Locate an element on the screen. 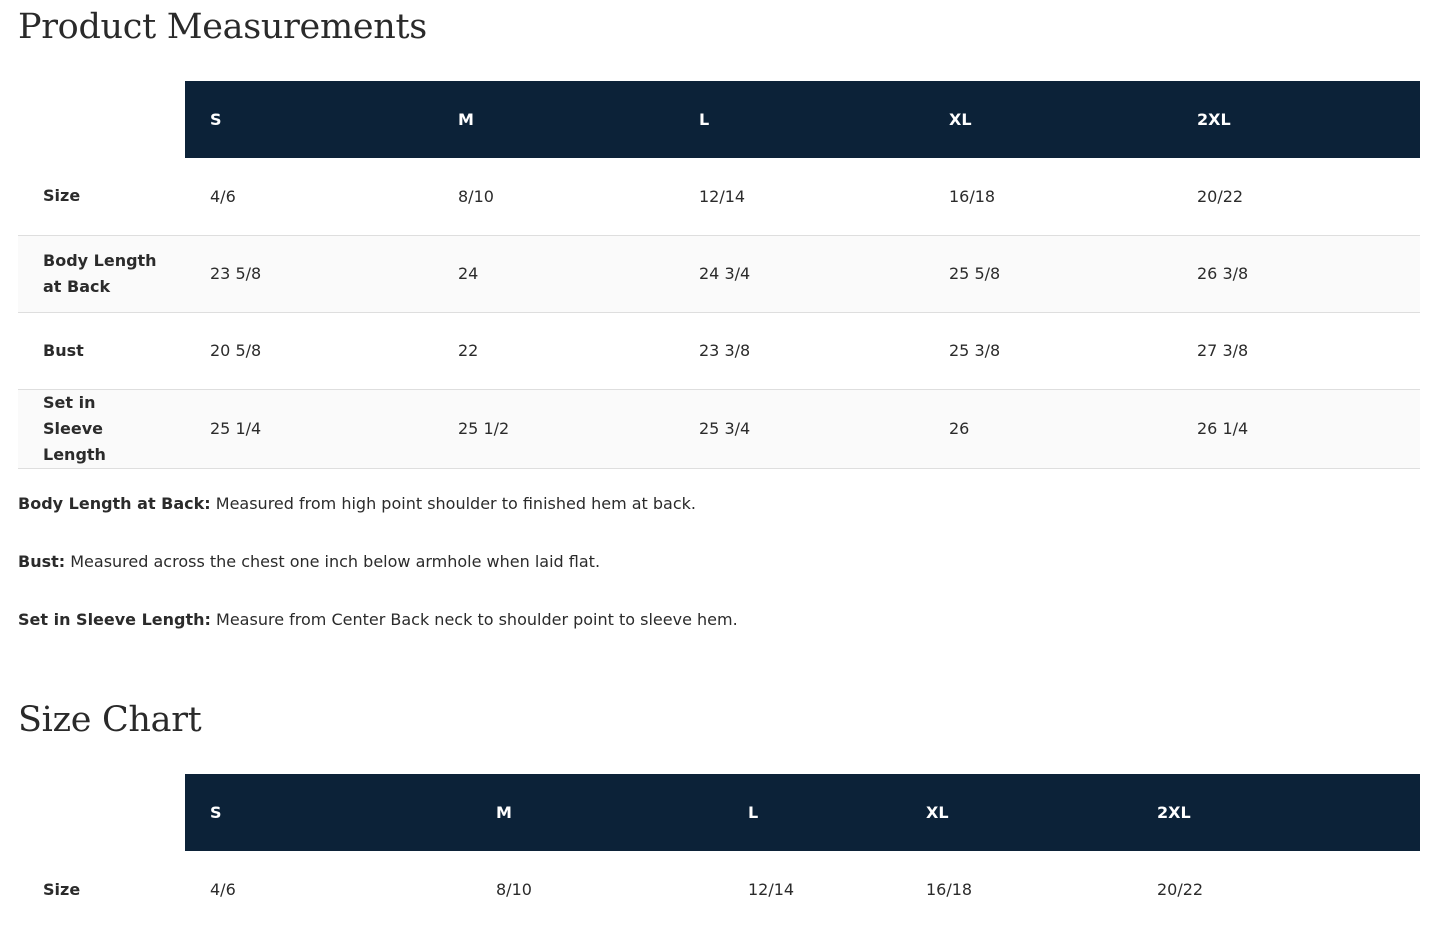 The height and width of the screenshot is (928, 1445). table-cell: 26 is located at coordinates (959, 428).